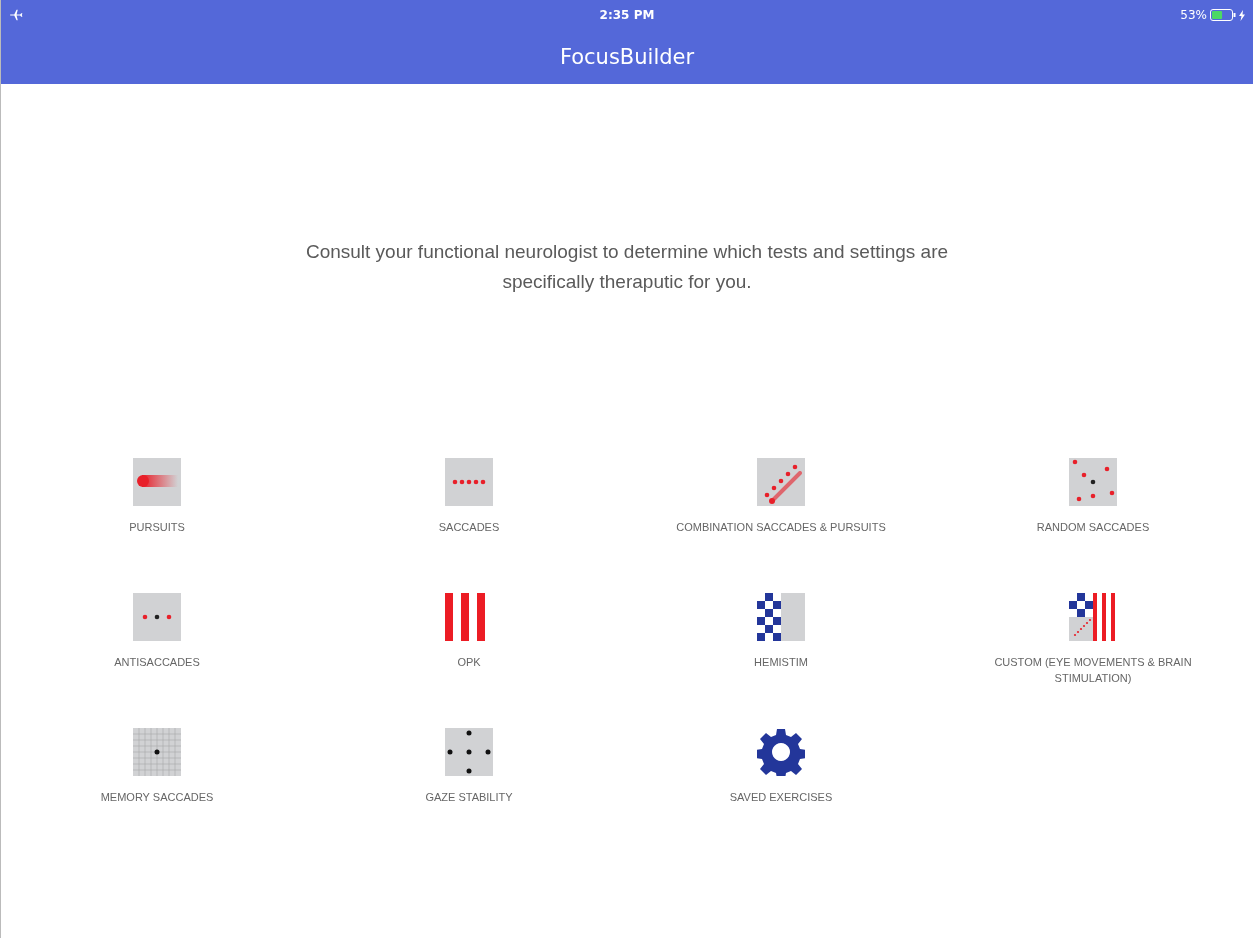 Image resolution: width=1253 pixels, height=938 pixels. I want to click on exercise-tile: HEMISTIM, so click(781, 631).